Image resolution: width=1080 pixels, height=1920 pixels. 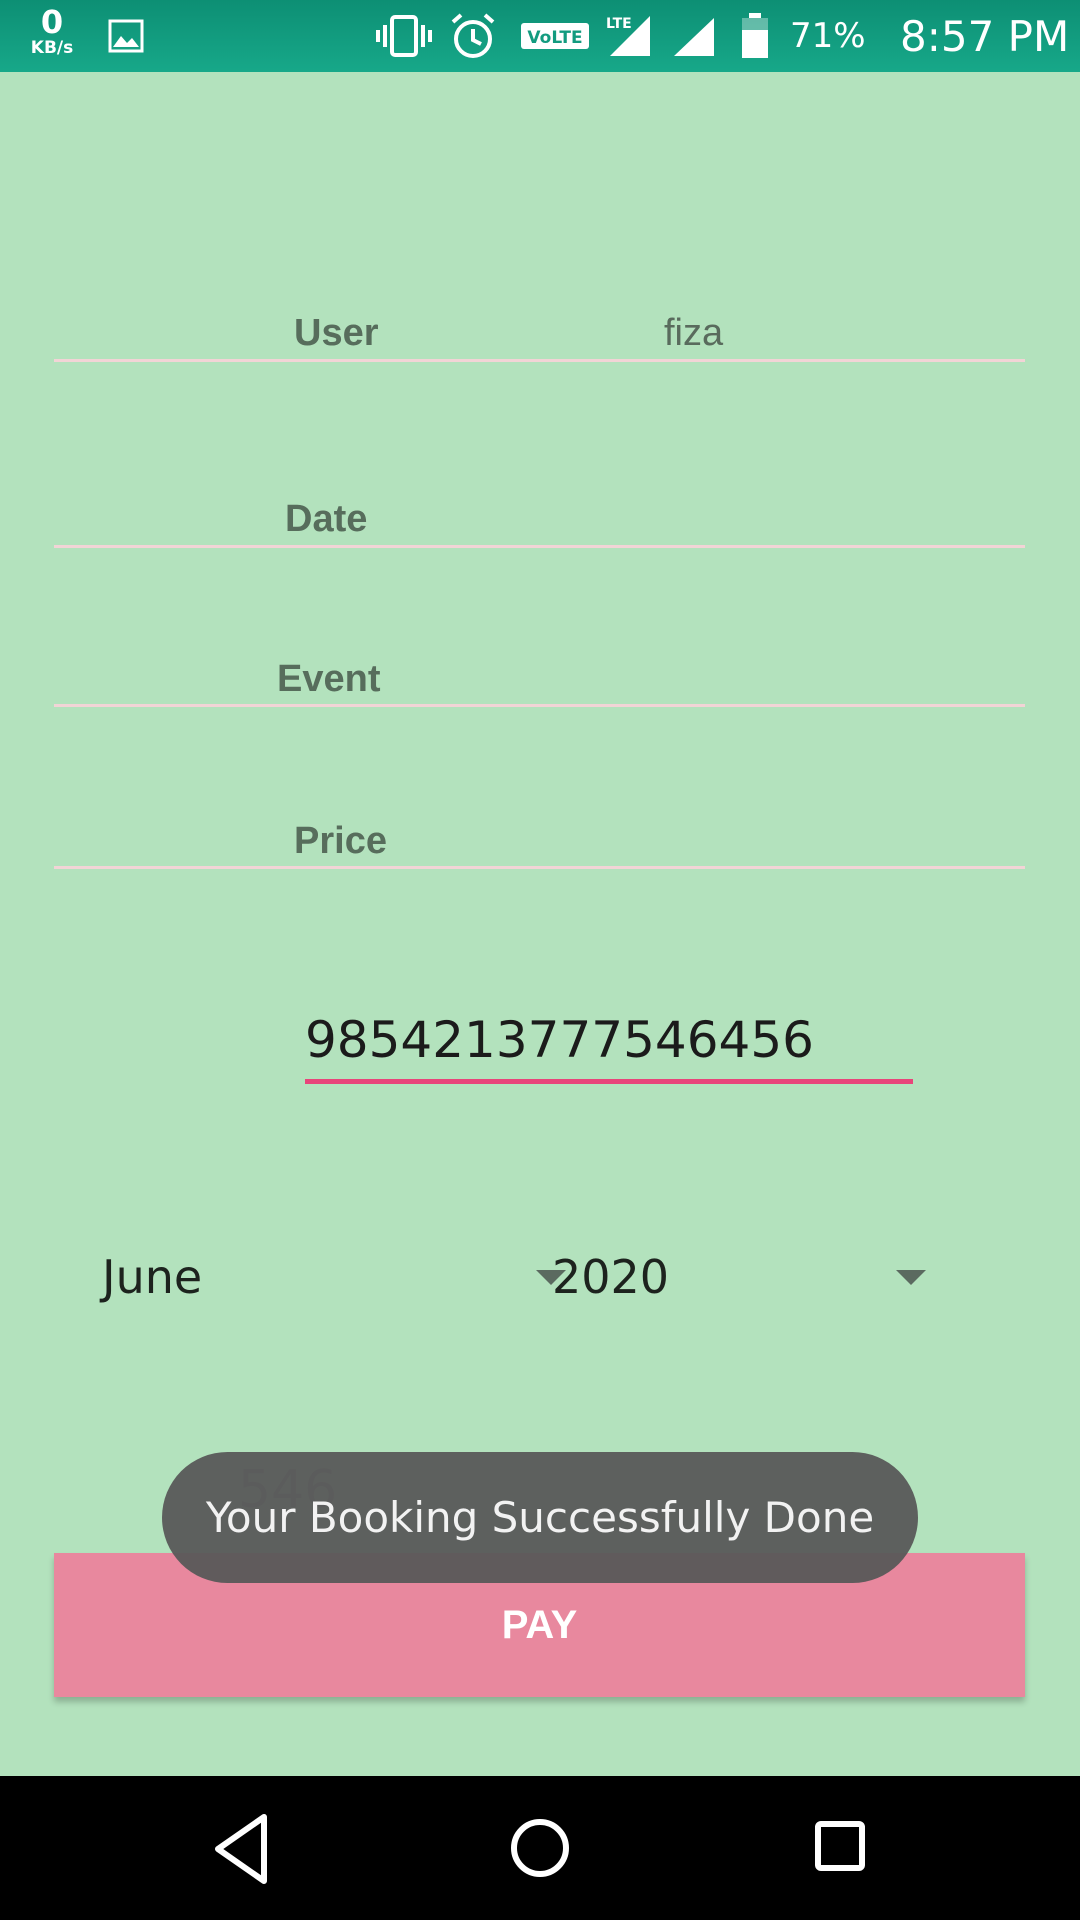 What do you see at coordinates (539, 705) in the screenshot?
I see `event-divider` at bounding box center [539, 705].